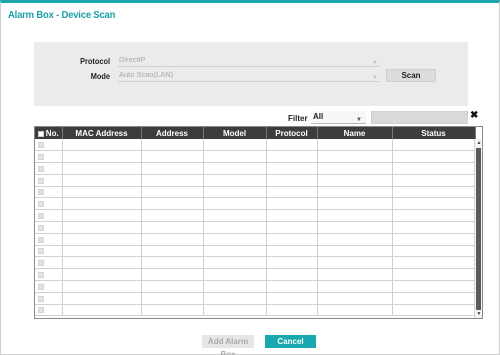 This screenshot has width=500, height=355. I want to click on column-header-status: Status, so click(434, 133).